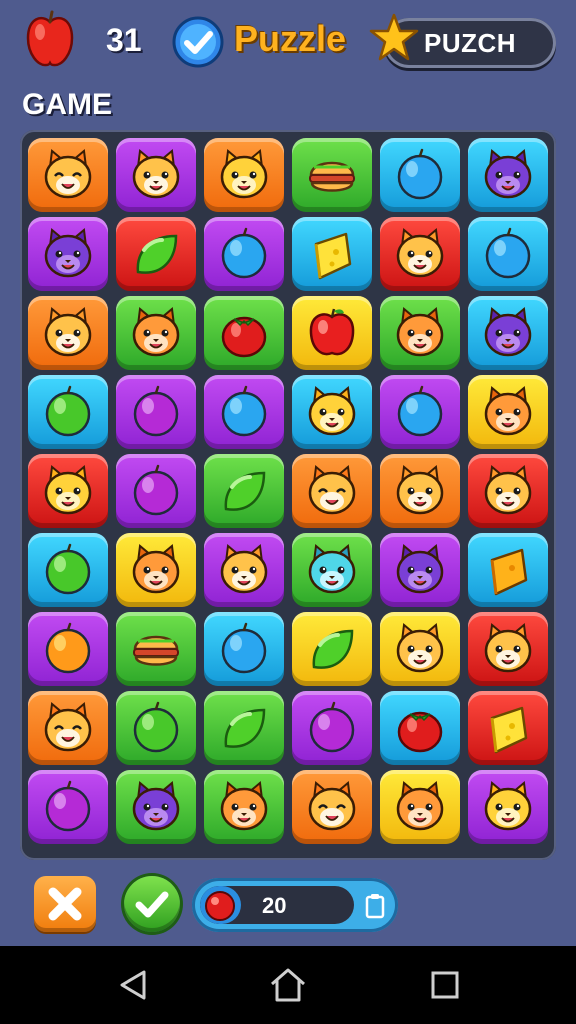 This screenshot has width=576, height=1024. I want to click on star-icon, so click(394, 37).